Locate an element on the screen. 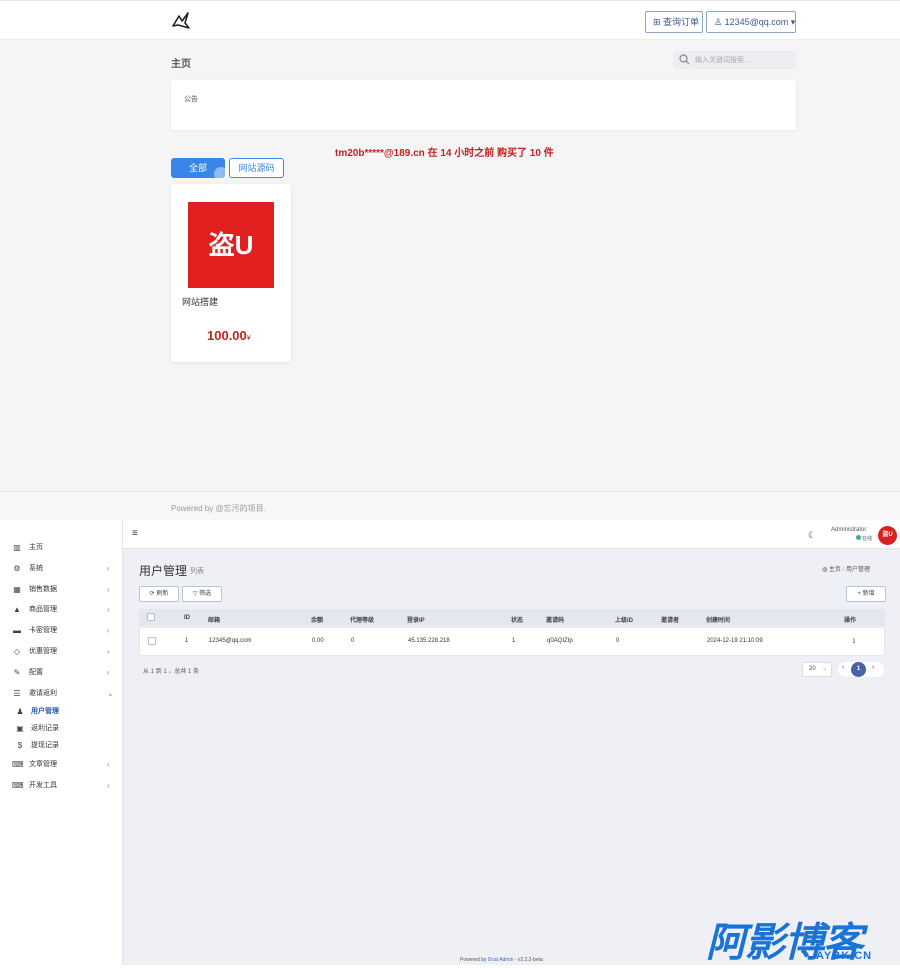  caret-down-icon: ▾ is located at coordinates (792, 22).